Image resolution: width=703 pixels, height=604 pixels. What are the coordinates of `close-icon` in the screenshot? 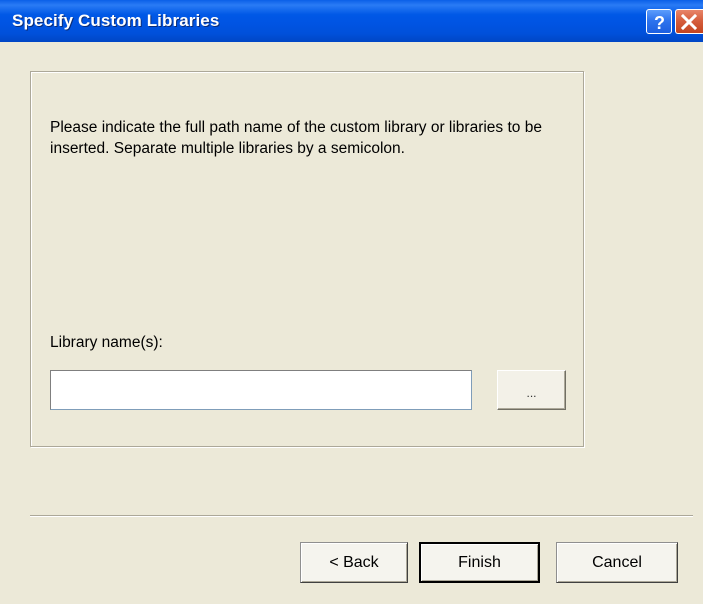 It's located at (689, 22).